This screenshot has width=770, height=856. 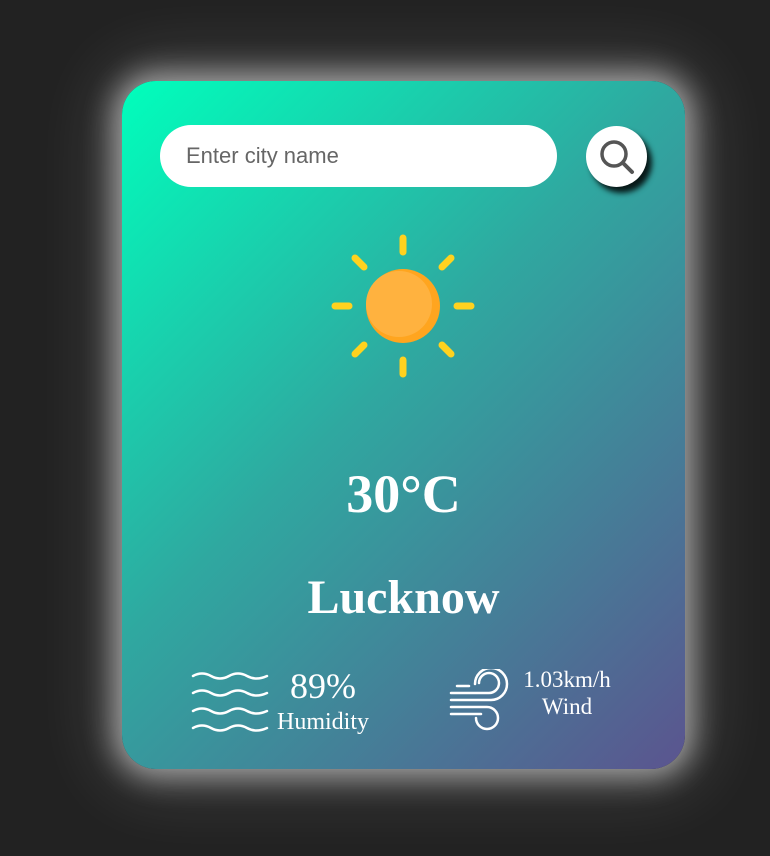 What do you see at coordinates (358, 156) in the screenshot?
I see `city-search-input` at bounding box center [358, 156].